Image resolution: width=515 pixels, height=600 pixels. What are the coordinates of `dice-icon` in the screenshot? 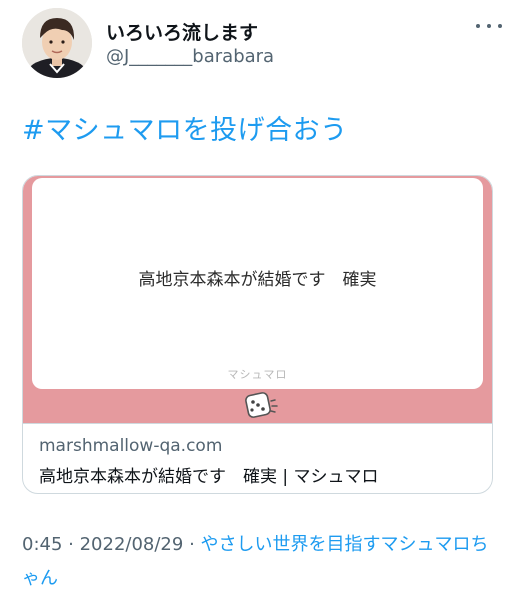 It's located at (261, 406).